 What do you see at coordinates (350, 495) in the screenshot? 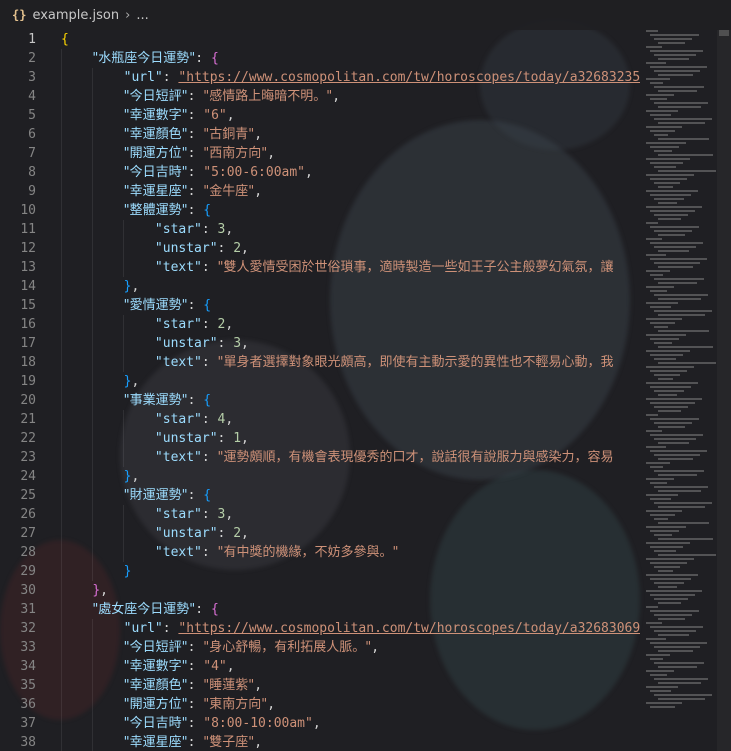
I see `code-line: "財運運勢": {` at bounding box center [350, 495].